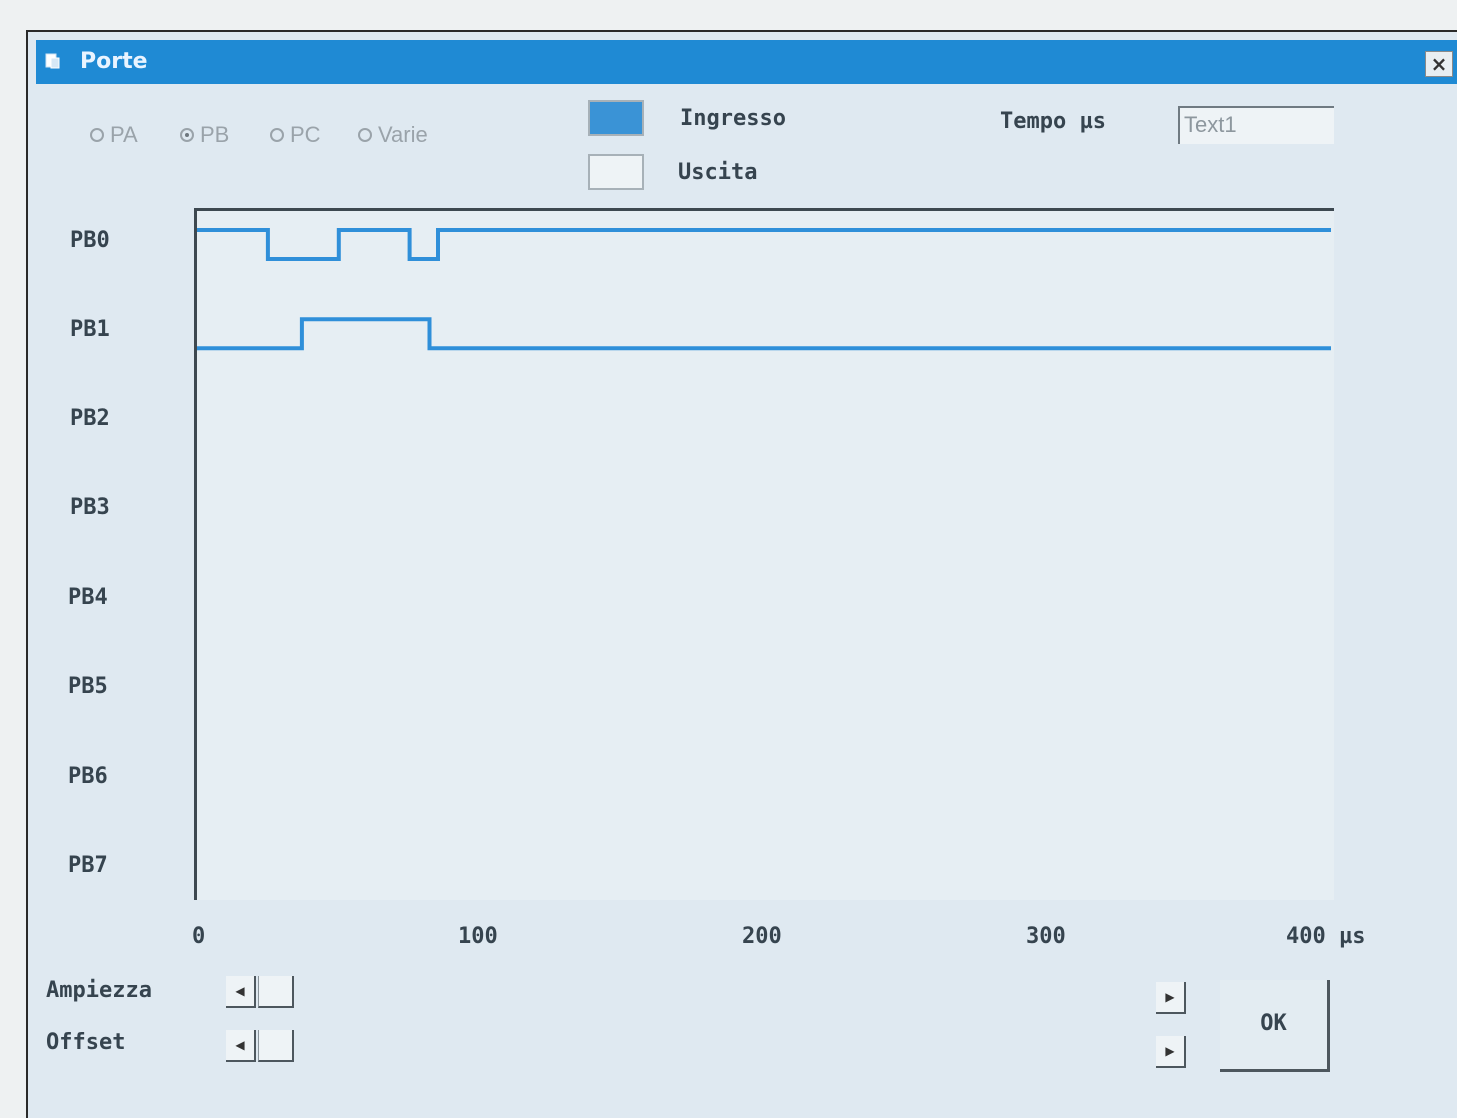  Describe the element at coordinates (762, 936) in the screenshot. I see `x-tick-label: 200` at that location.